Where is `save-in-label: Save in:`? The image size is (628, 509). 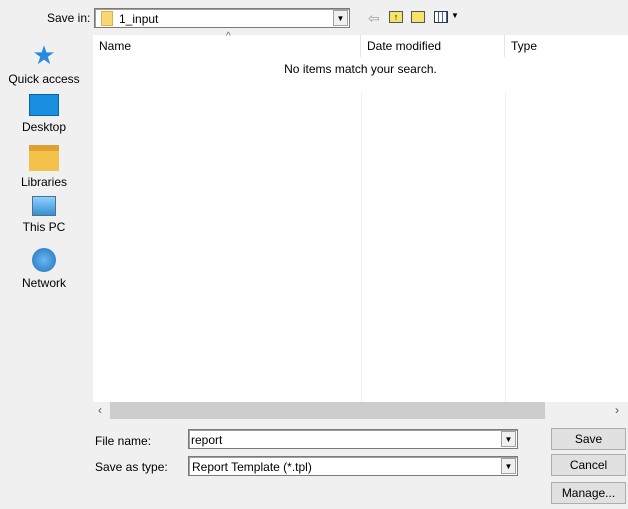 save-in-label: Save in: is located at coordinates (69, 18).